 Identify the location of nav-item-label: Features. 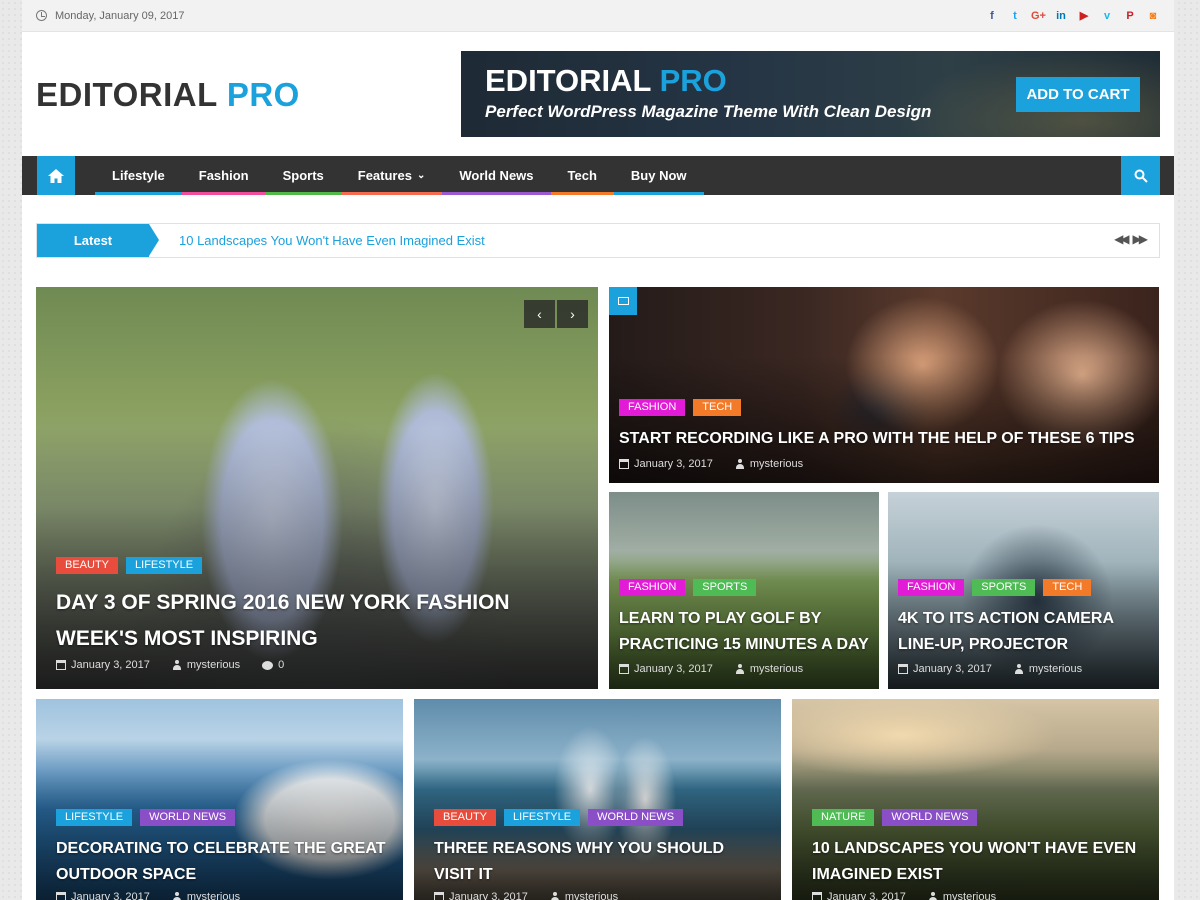
(384, 175).